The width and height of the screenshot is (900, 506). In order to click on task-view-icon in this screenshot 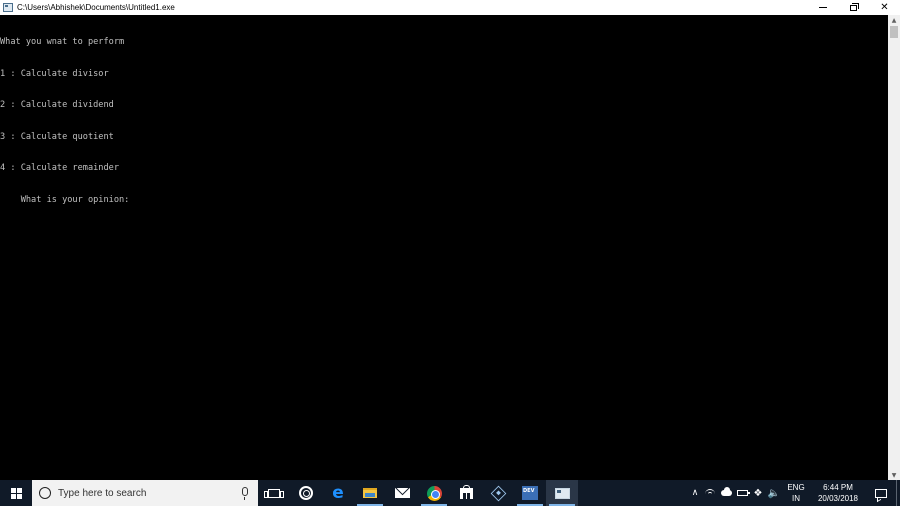, I will do `click(274, 493)`.